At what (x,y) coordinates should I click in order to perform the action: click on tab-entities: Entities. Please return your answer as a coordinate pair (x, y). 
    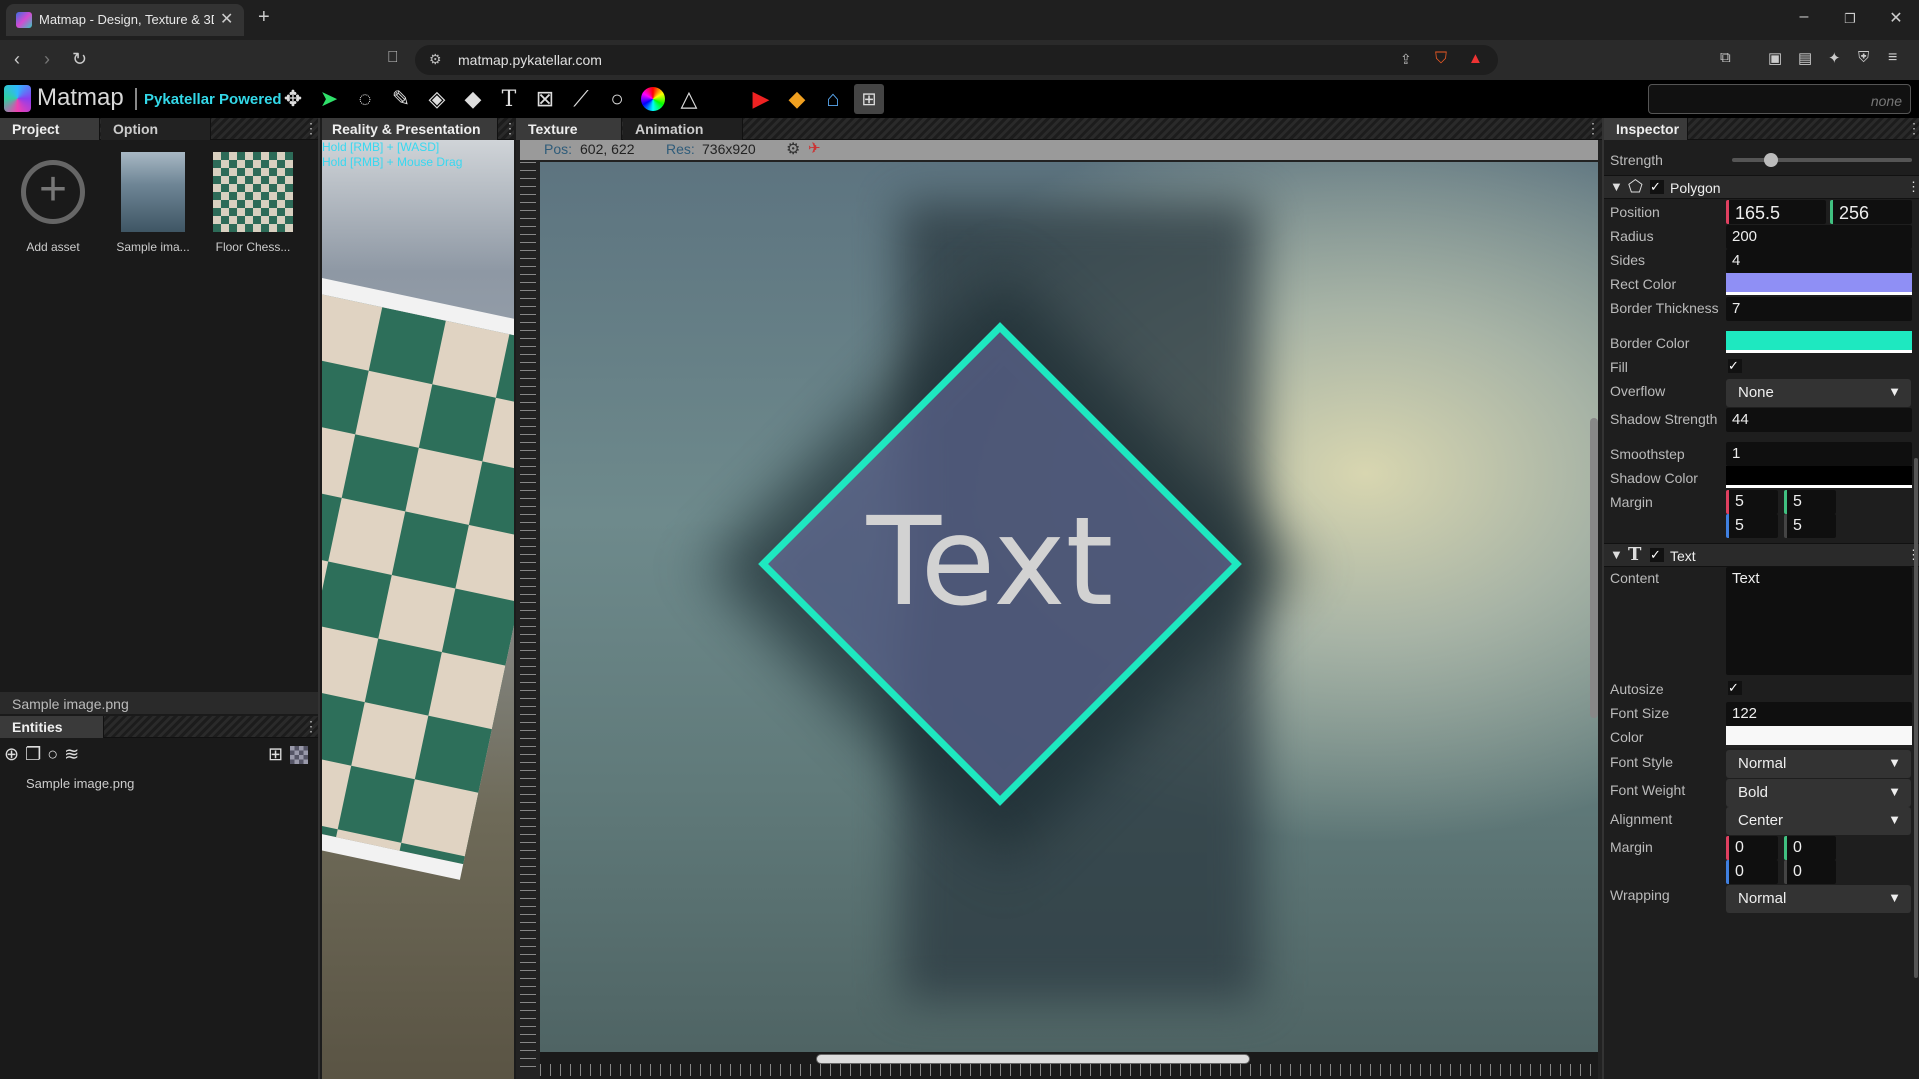
    Looking at the image, I should click on (52, 727).